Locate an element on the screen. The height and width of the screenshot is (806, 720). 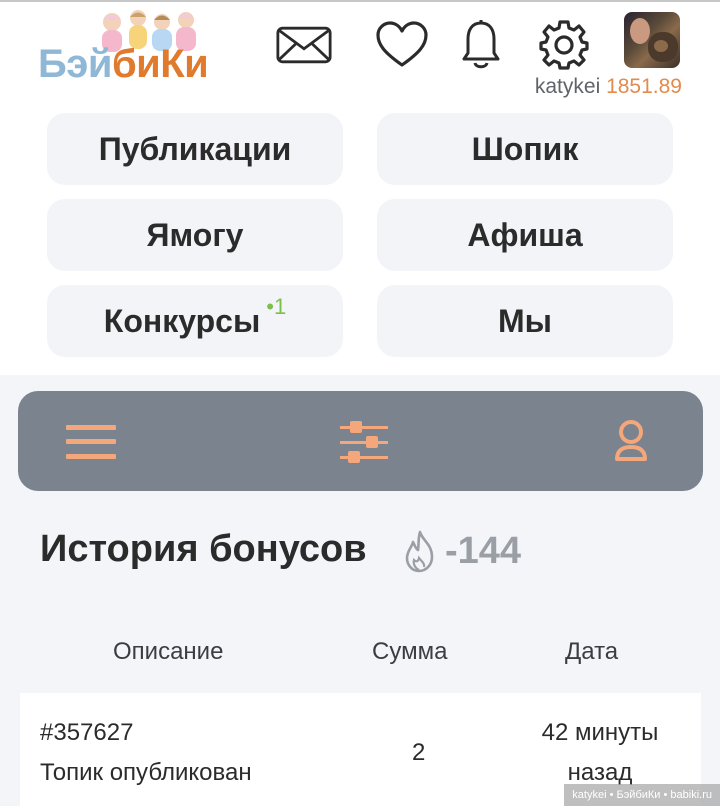
toolbar is located at coordinates (360, 441).